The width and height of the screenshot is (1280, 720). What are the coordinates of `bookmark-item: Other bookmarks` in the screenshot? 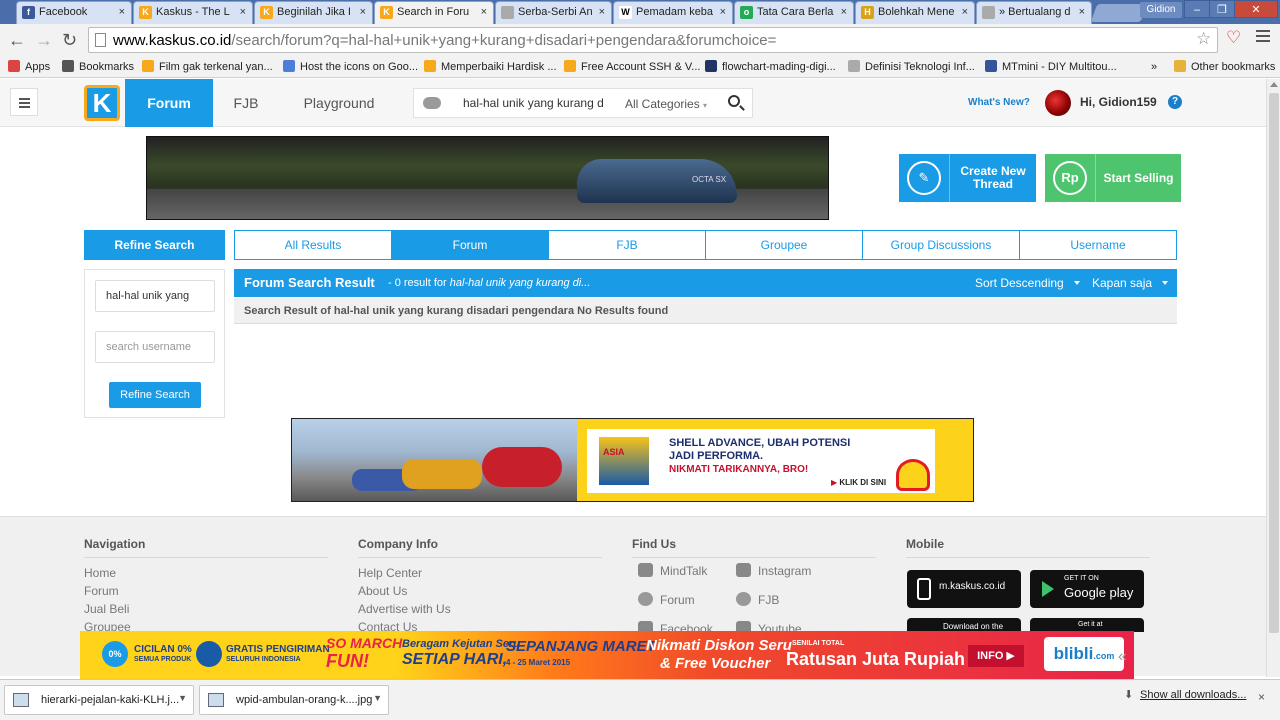 It's located at (1224, 67).